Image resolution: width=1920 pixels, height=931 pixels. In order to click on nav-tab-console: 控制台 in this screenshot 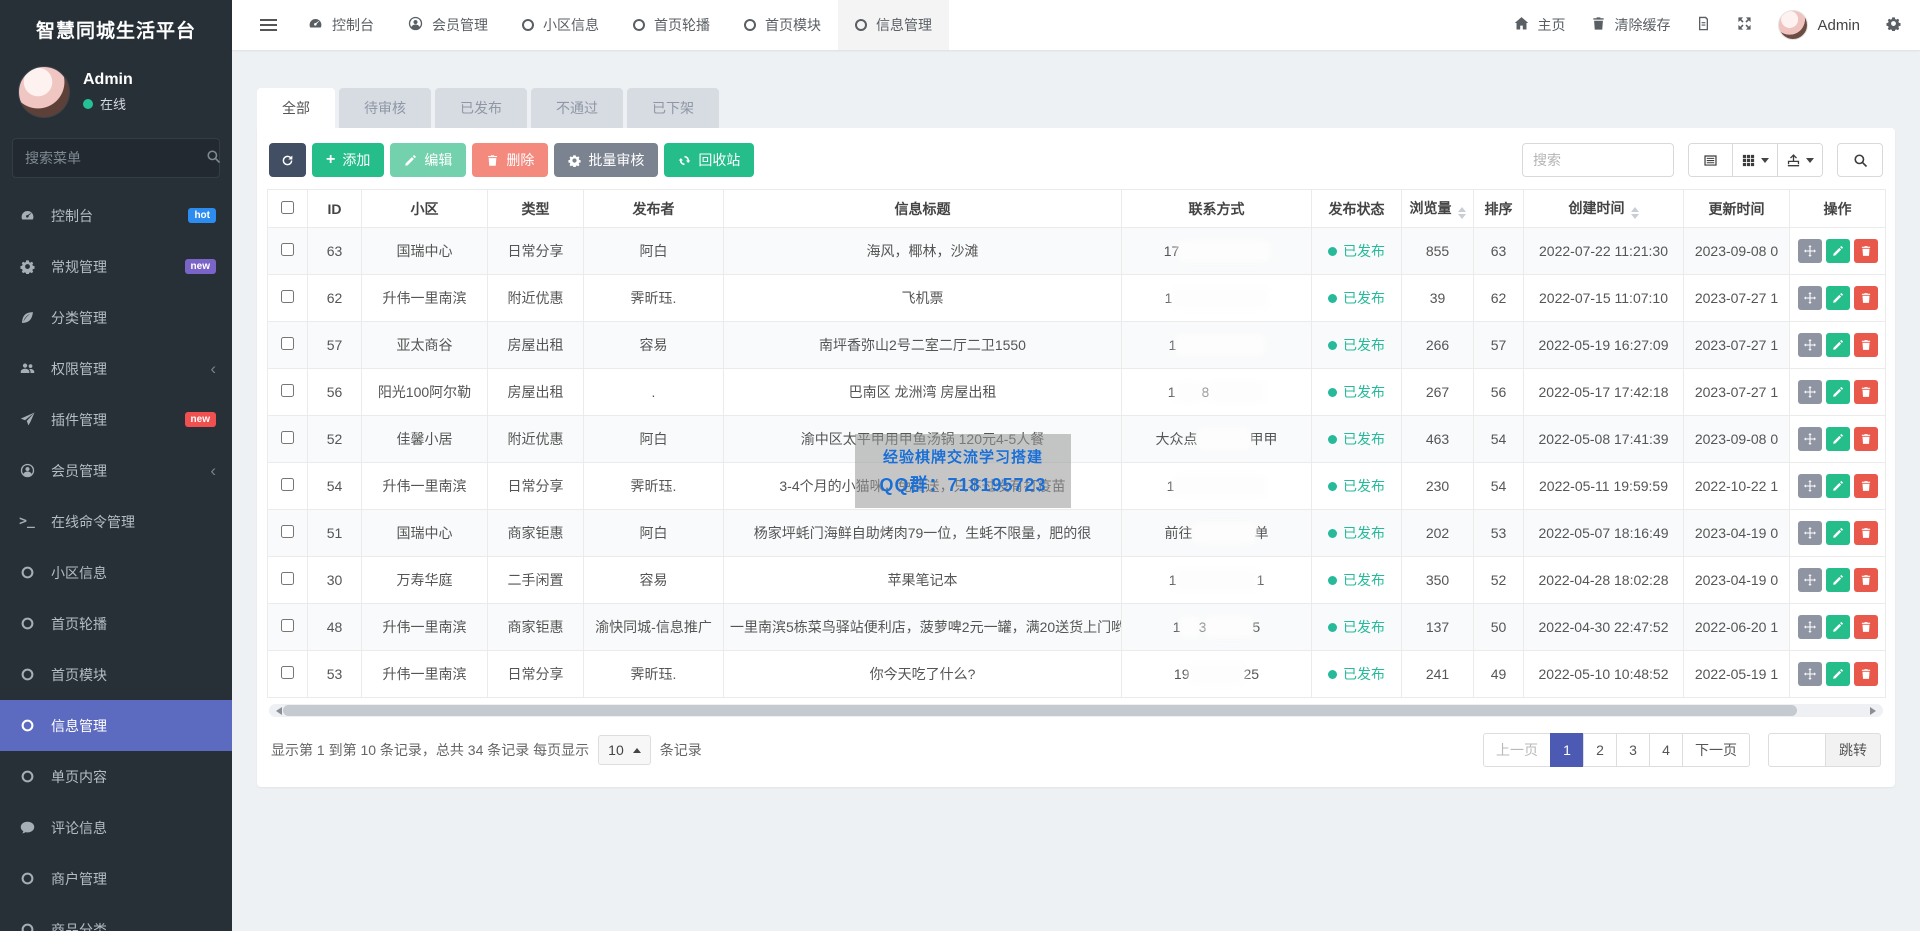, I will do `click(341, 25)`.